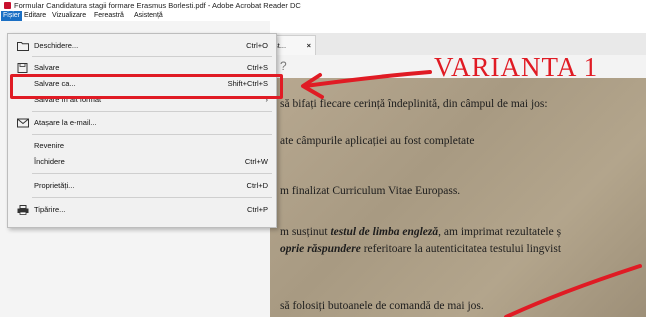 This screenshot has width=646, height=317. What do you see at coordinates (516, 67) in the screenshot?
I see `annotation-label: VARIANTA 1` at bounding box center [516, 67].